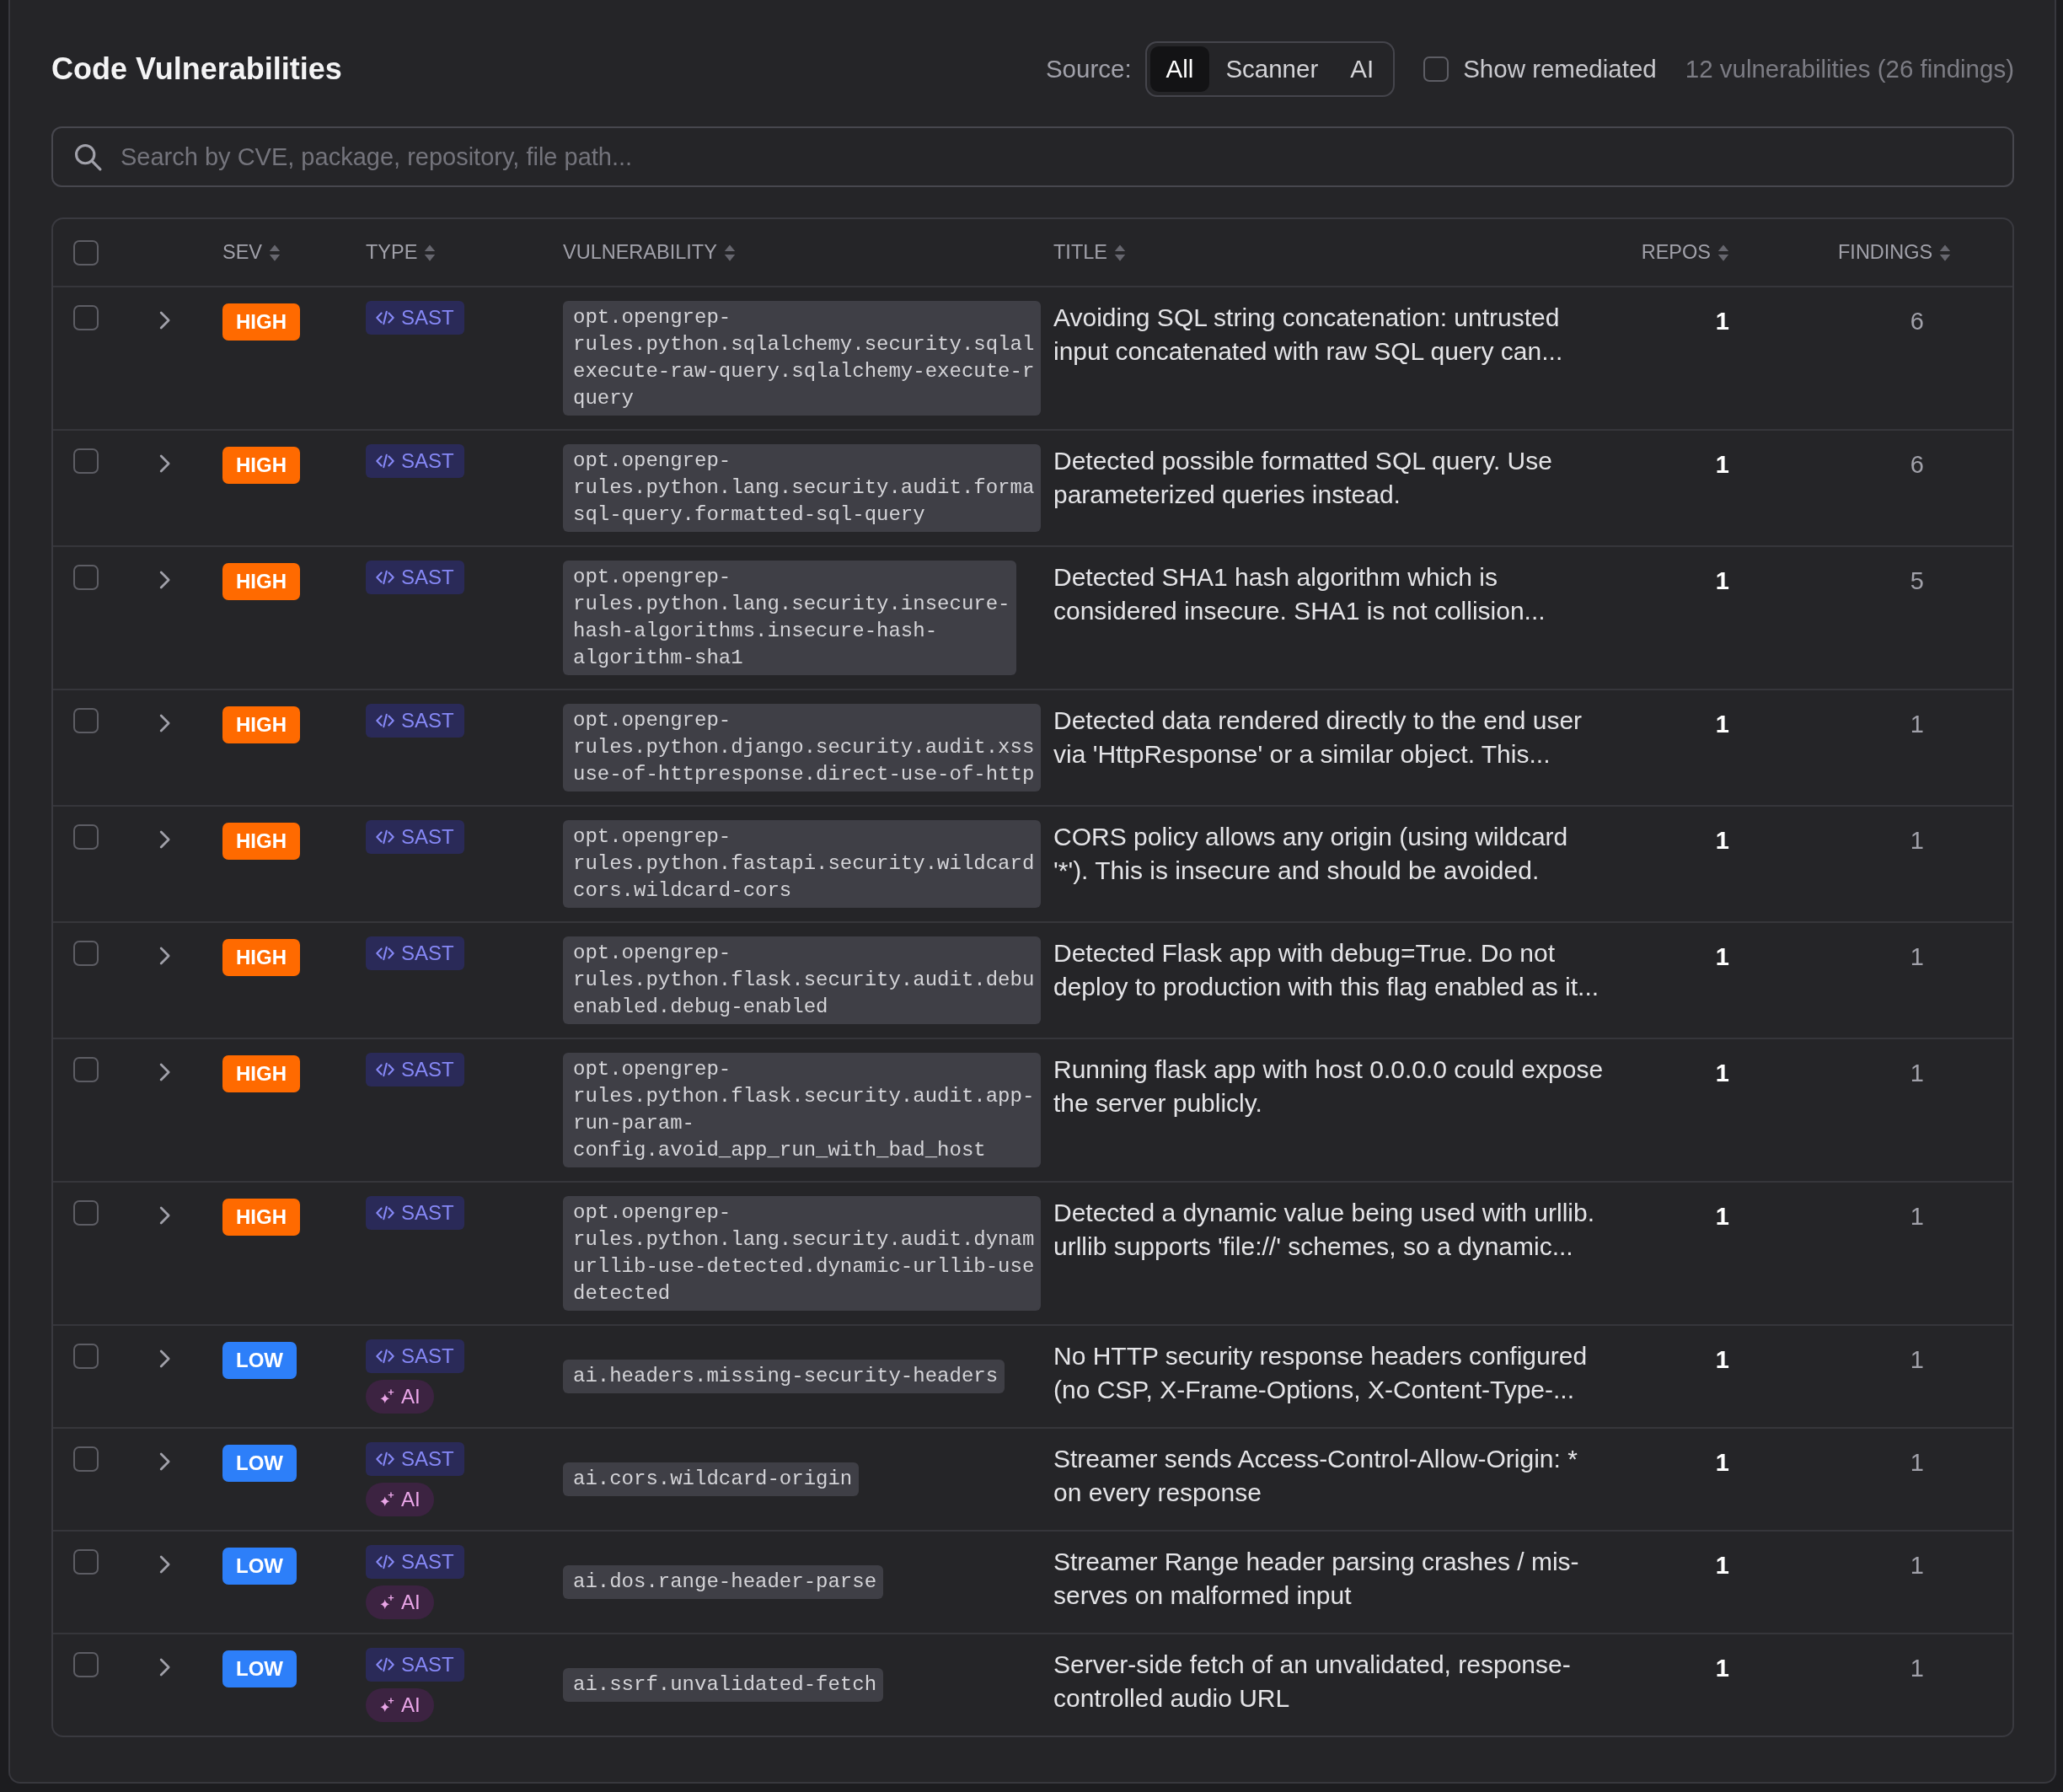 The width and height of the screenshot is (2063, 1792). Describe the element at coordinates (1316, 1579) in the screenshot. I see `finding-title: Streamer Range header parsing crashes / mis-serves on malformed input` at that location.